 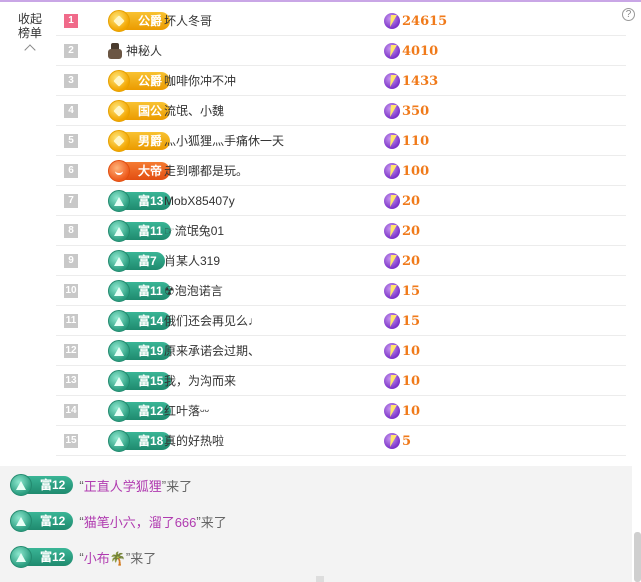 I want to click on user-name: 坏人冬哥, so click(x=188, y=21).